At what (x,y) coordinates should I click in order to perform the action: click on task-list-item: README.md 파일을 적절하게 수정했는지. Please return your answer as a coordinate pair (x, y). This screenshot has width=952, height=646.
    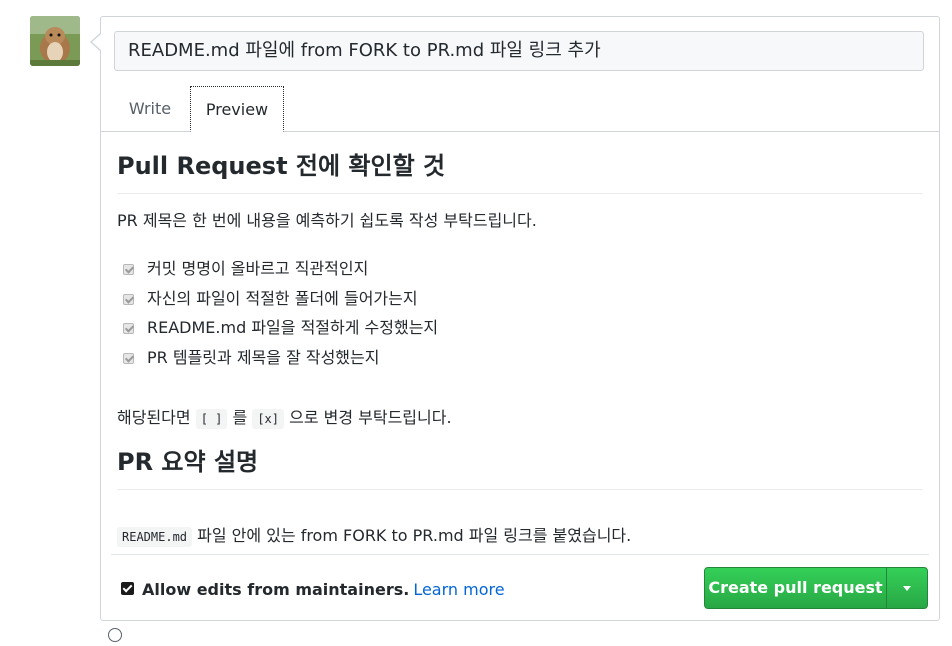
    Looking at the image, I should click on (280, 328).